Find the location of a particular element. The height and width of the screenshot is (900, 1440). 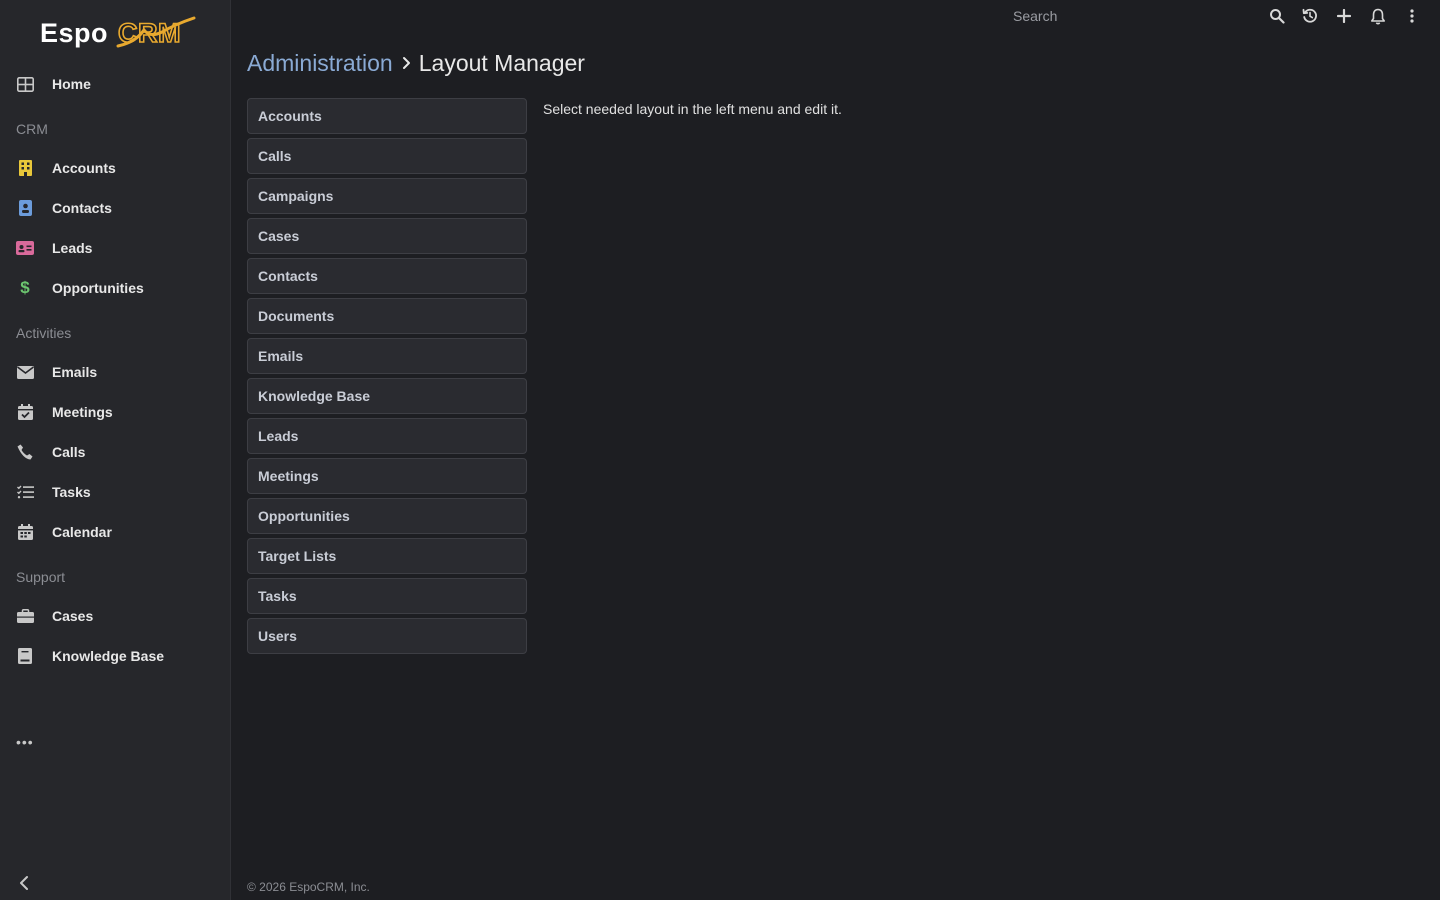

breadcrumb: Administration Layout Manager is located at coordinates (416, 63).